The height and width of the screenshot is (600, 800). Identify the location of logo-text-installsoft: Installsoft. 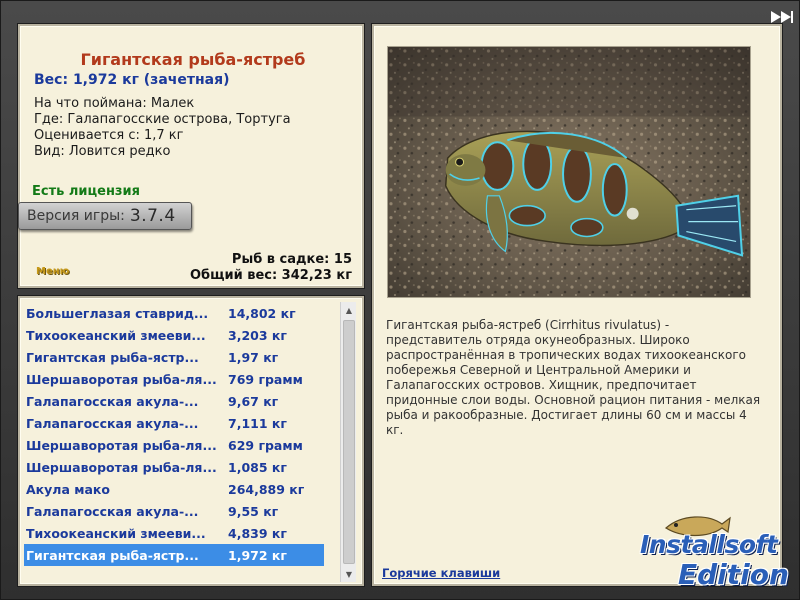
(709, 544).